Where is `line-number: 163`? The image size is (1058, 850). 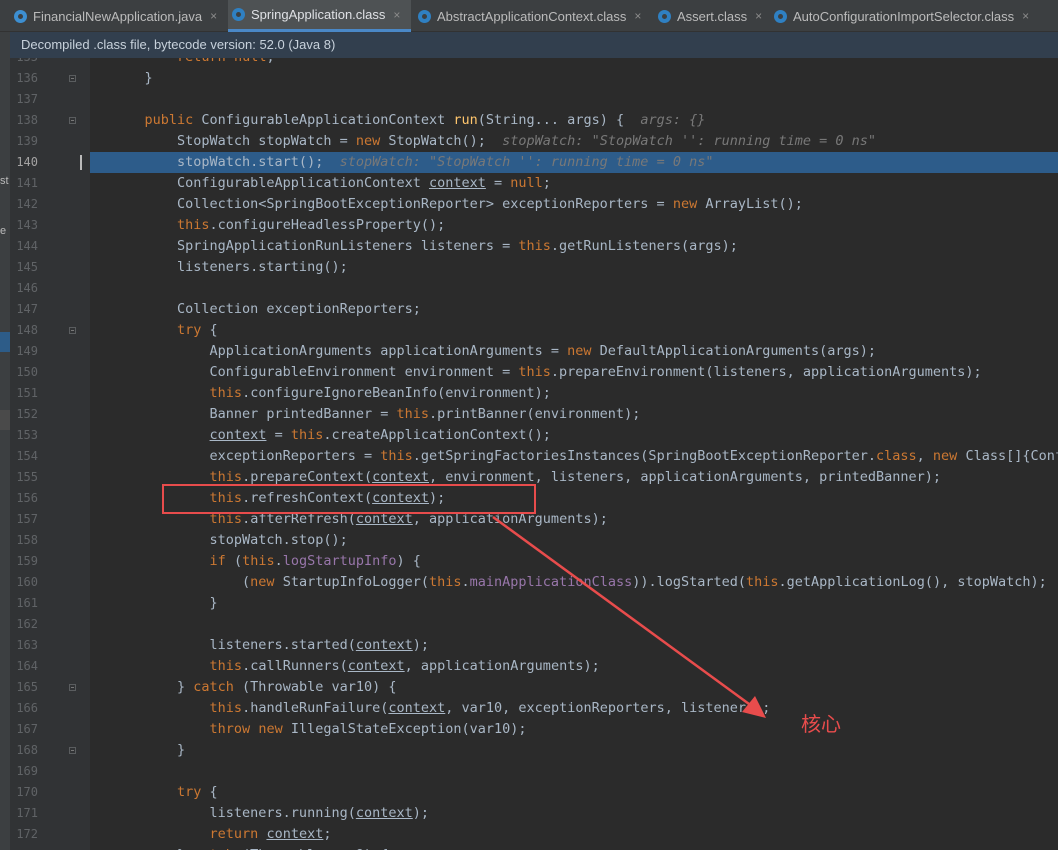
line-number: 163 is located at coordinates (24, 645).